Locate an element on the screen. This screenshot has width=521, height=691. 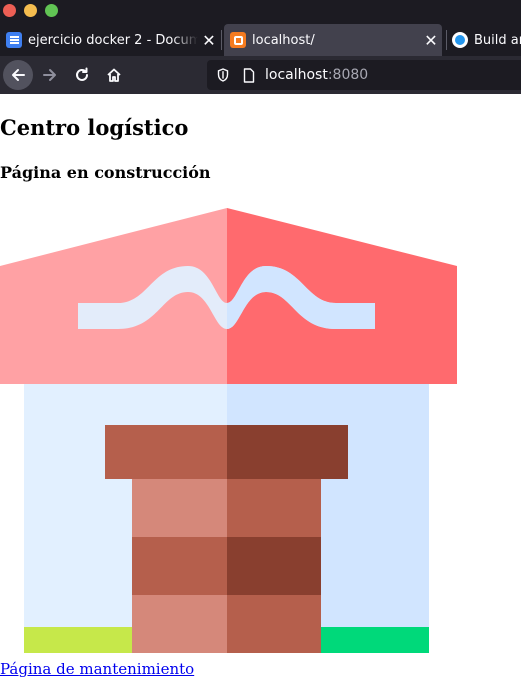
home-button is located at coordinates (114, 75).